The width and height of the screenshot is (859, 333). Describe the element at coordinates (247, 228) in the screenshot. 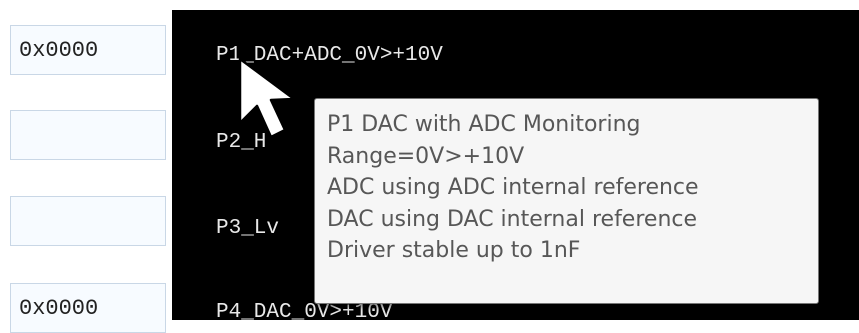

I see `profile-item-p3: P3_Lv` at that location.